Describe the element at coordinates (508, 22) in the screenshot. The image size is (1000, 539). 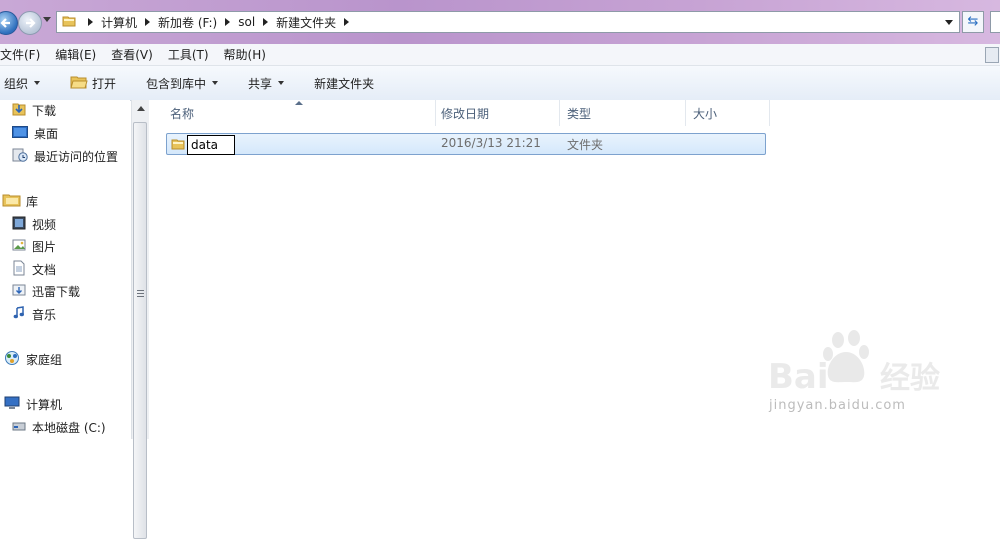
I see `address-bar: 计算机 新加卷 (F:) sol 新建文件夹` at that location.